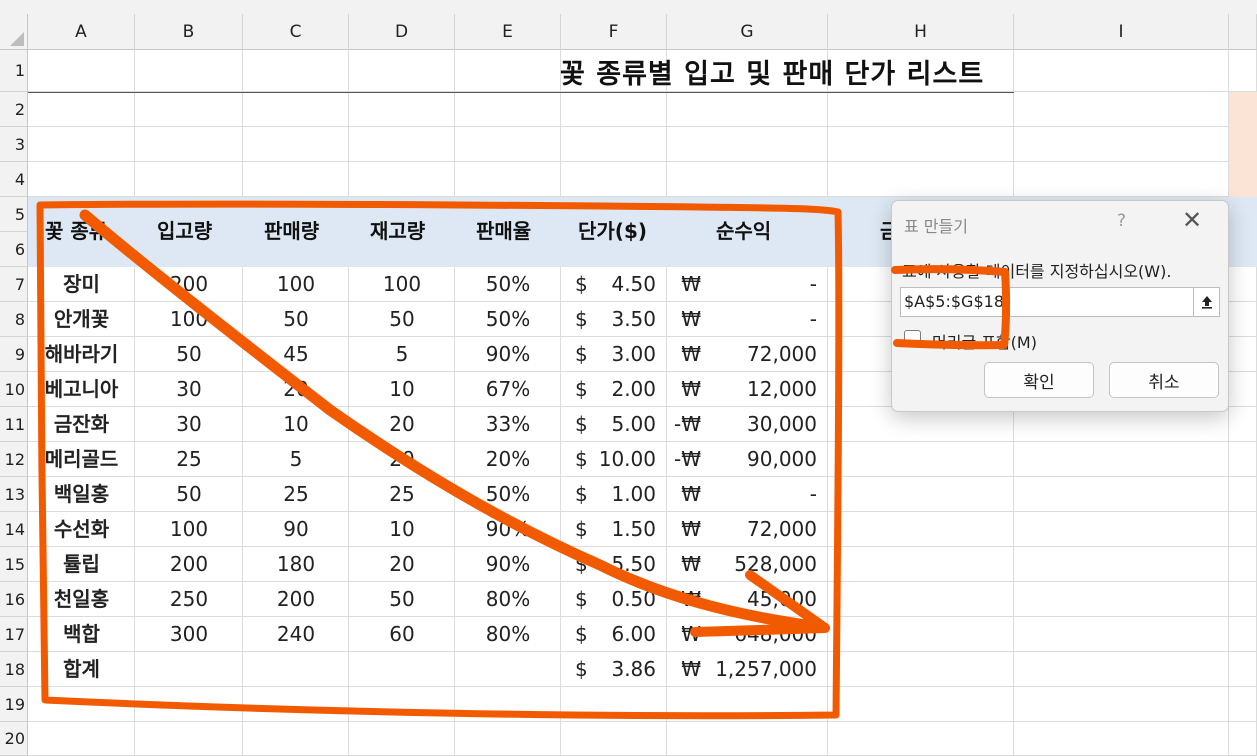 The width and height of the screenshot is (1257, 756). I want to click on stock-in-cell: 300, so click(189, 634).